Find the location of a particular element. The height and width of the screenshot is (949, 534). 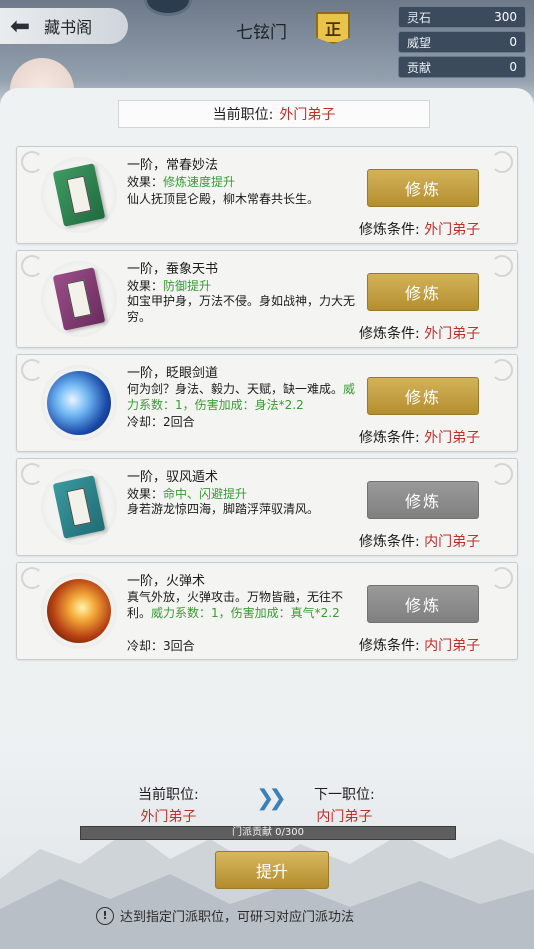

skill-title: 一阶，驭风遁术 is located at coordinates (173, 477).